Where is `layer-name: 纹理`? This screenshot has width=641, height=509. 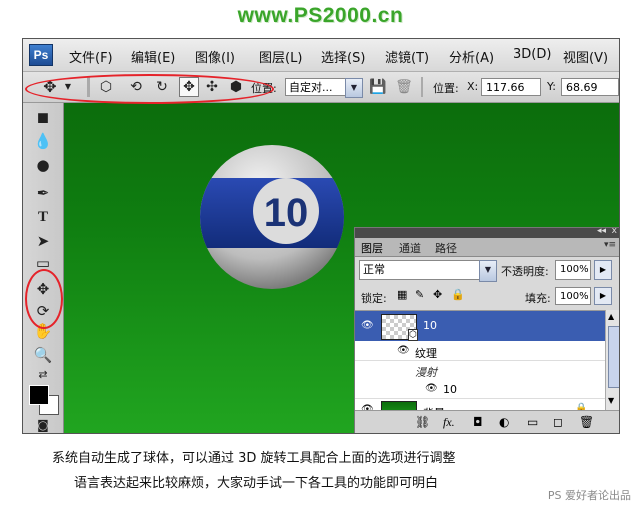 layer-name: 纹理 is located at coordinates (426, 353).